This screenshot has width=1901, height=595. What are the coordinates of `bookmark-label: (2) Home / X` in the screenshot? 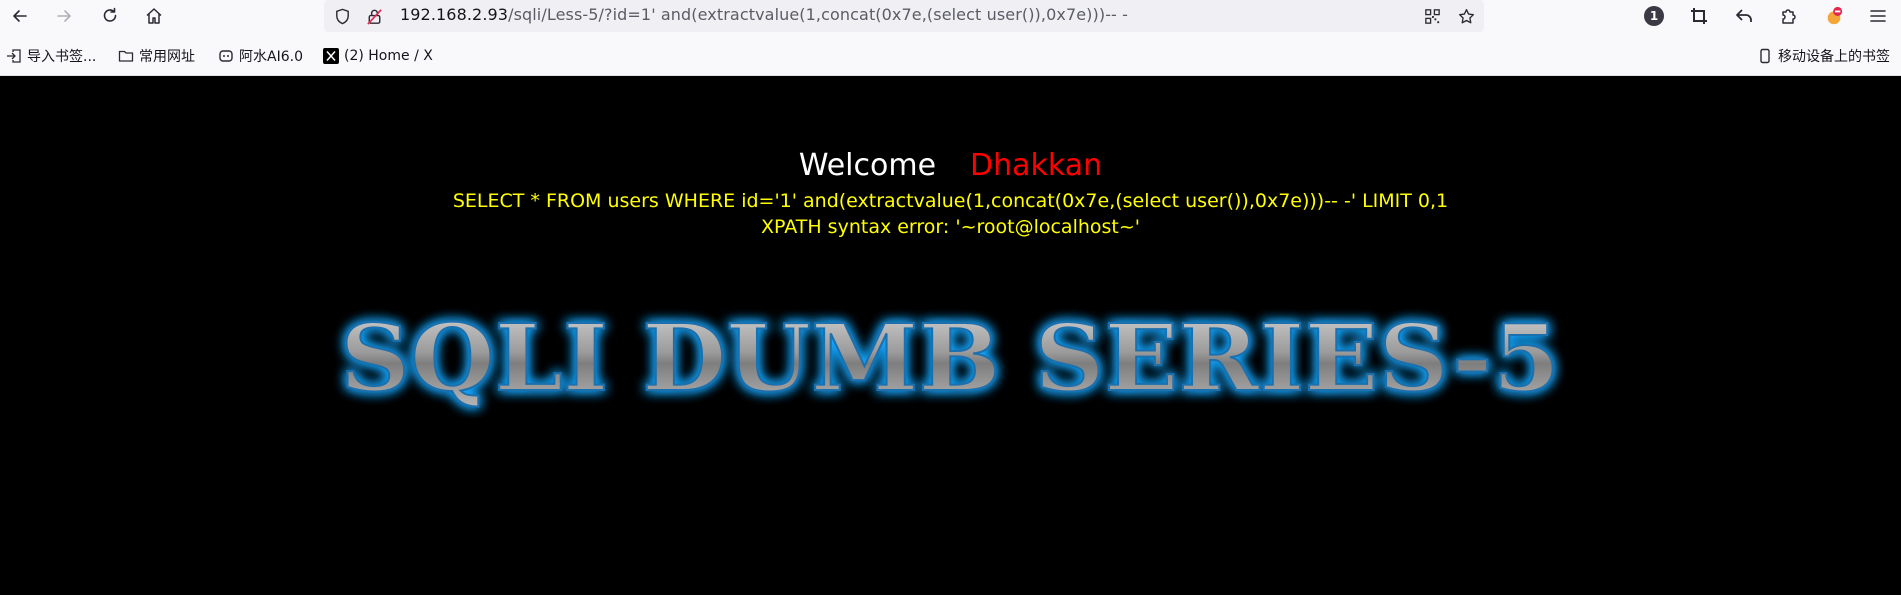 It's located at (388, 56).